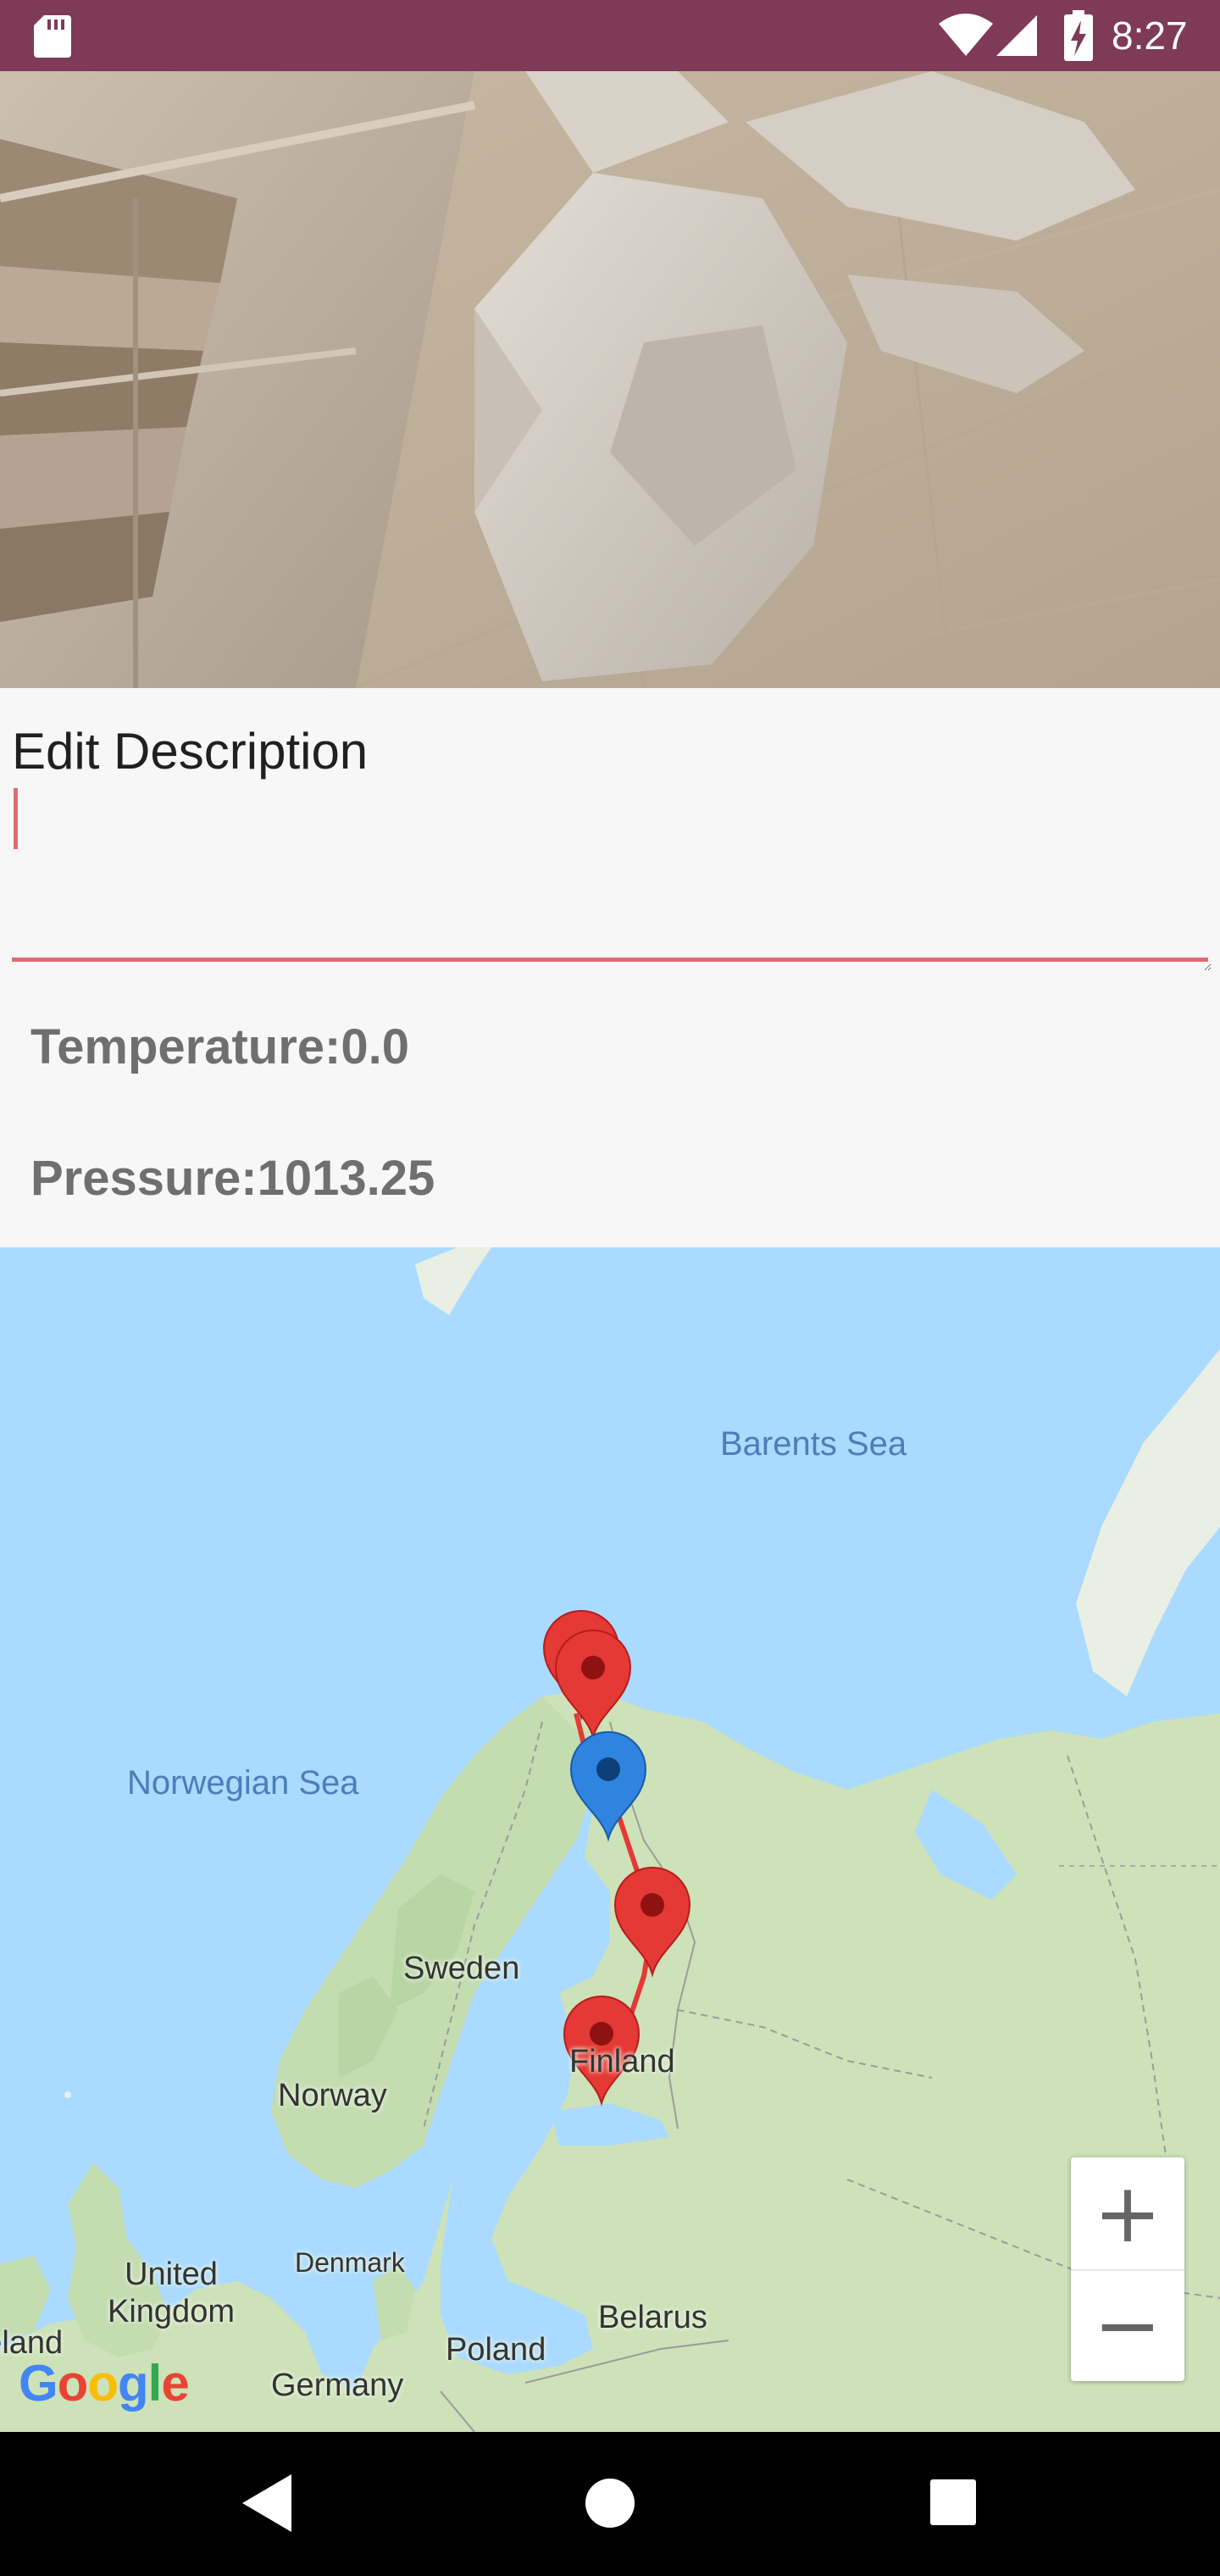 The image size is (1220, 2576). Describe the element at coordinates (1150, 36) in the screenshot. I see `status-clock: 8:27` at that location.